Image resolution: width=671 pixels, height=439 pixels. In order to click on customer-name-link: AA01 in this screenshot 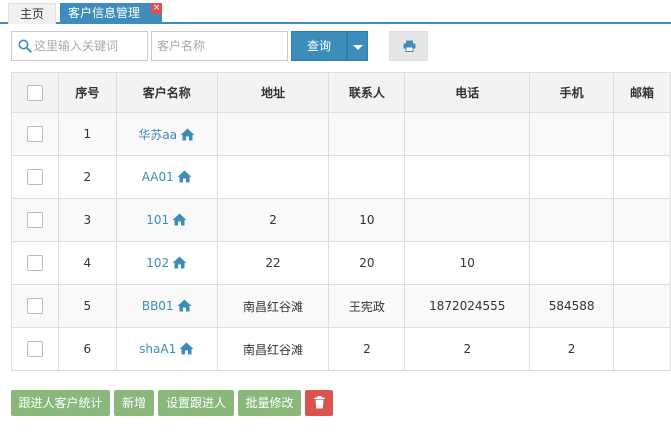, I will do `click(158, 177)`.